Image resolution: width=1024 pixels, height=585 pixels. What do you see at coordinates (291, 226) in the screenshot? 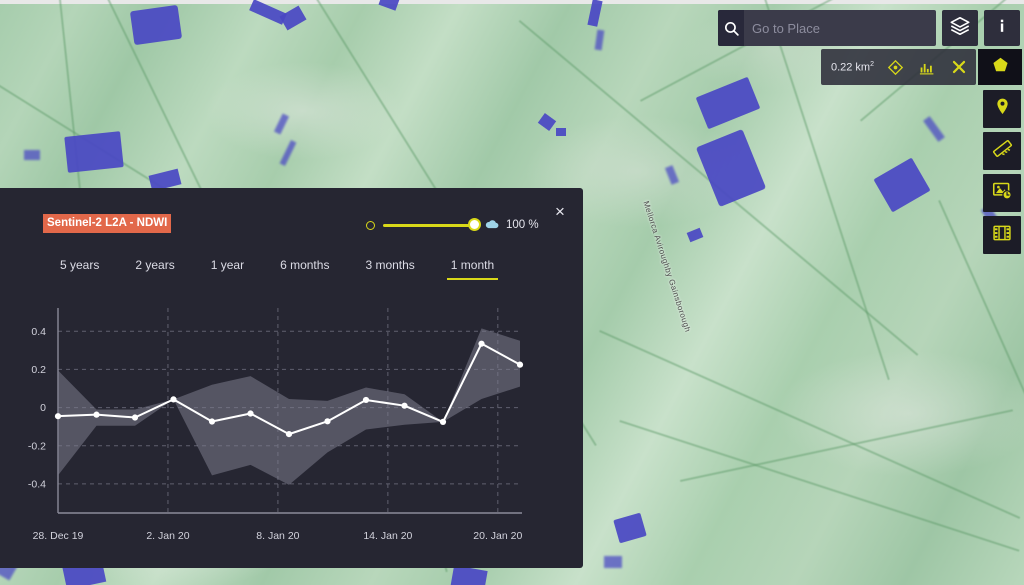
I see `panel-header: Sentinel-2 L2A - NDWI 100 %` at bounding box center [291, 226].